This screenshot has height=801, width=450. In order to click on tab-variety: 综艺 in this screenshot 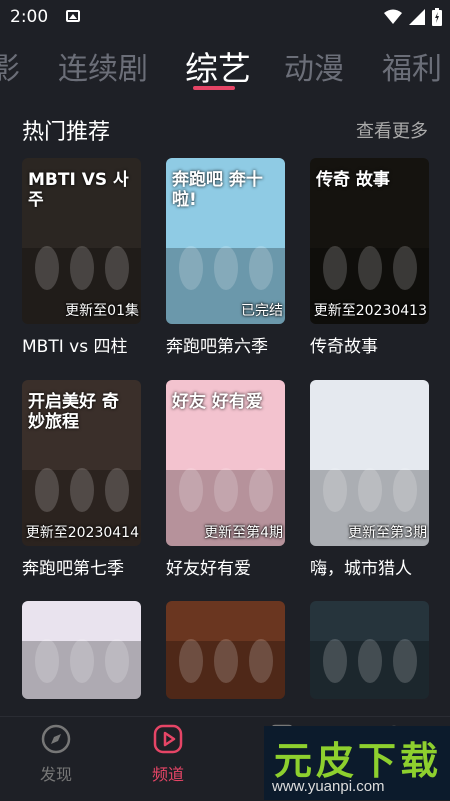, I will do `click(218, 66)`.